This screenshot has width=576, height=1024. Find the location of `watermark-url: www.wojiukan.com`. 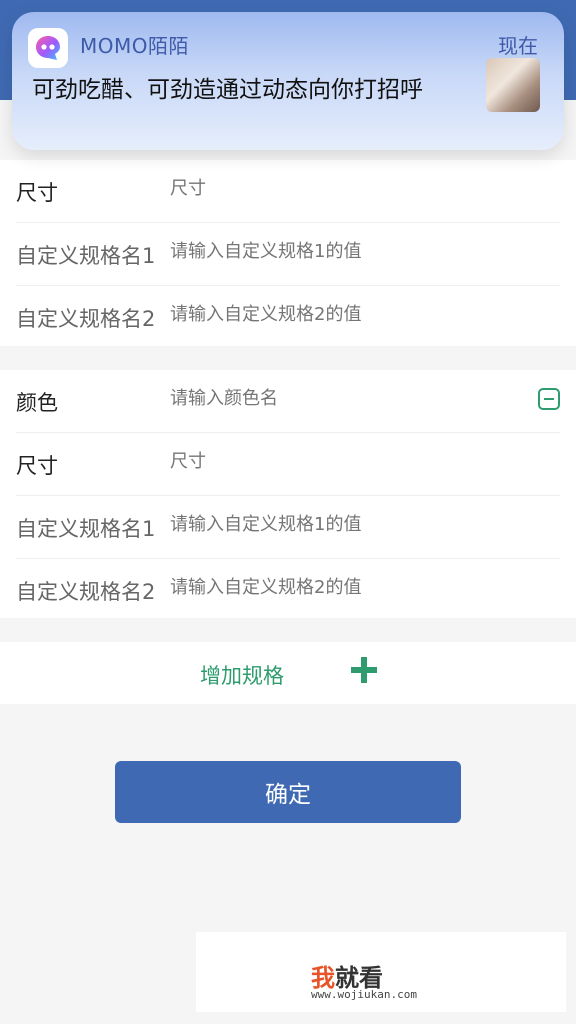

watermark-url: www.wojiukan.com is located at coordinates (364, 994).